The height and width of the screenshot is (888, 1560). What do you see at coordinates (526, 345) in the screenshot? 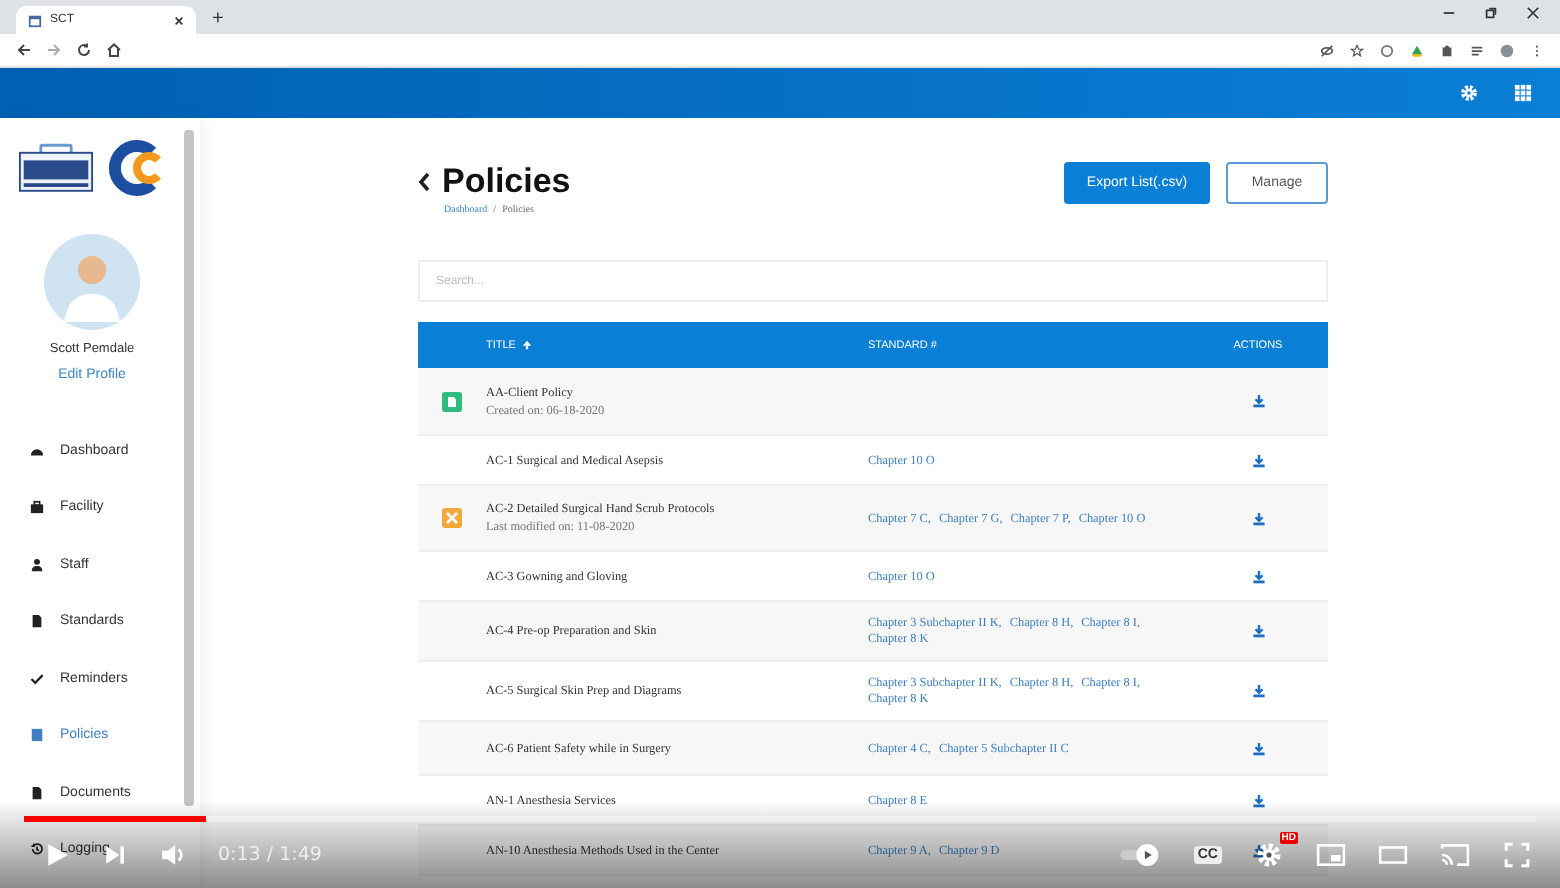
I see `sort-icon` at bounding box center [526, 345].